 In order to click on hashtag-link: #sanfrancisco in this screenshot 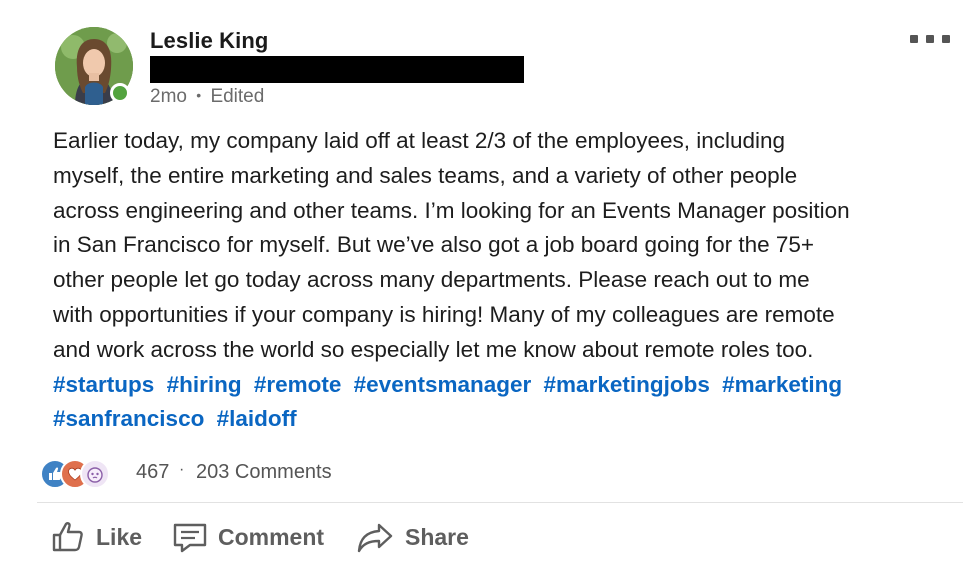, I will do `click(128, 418)`.